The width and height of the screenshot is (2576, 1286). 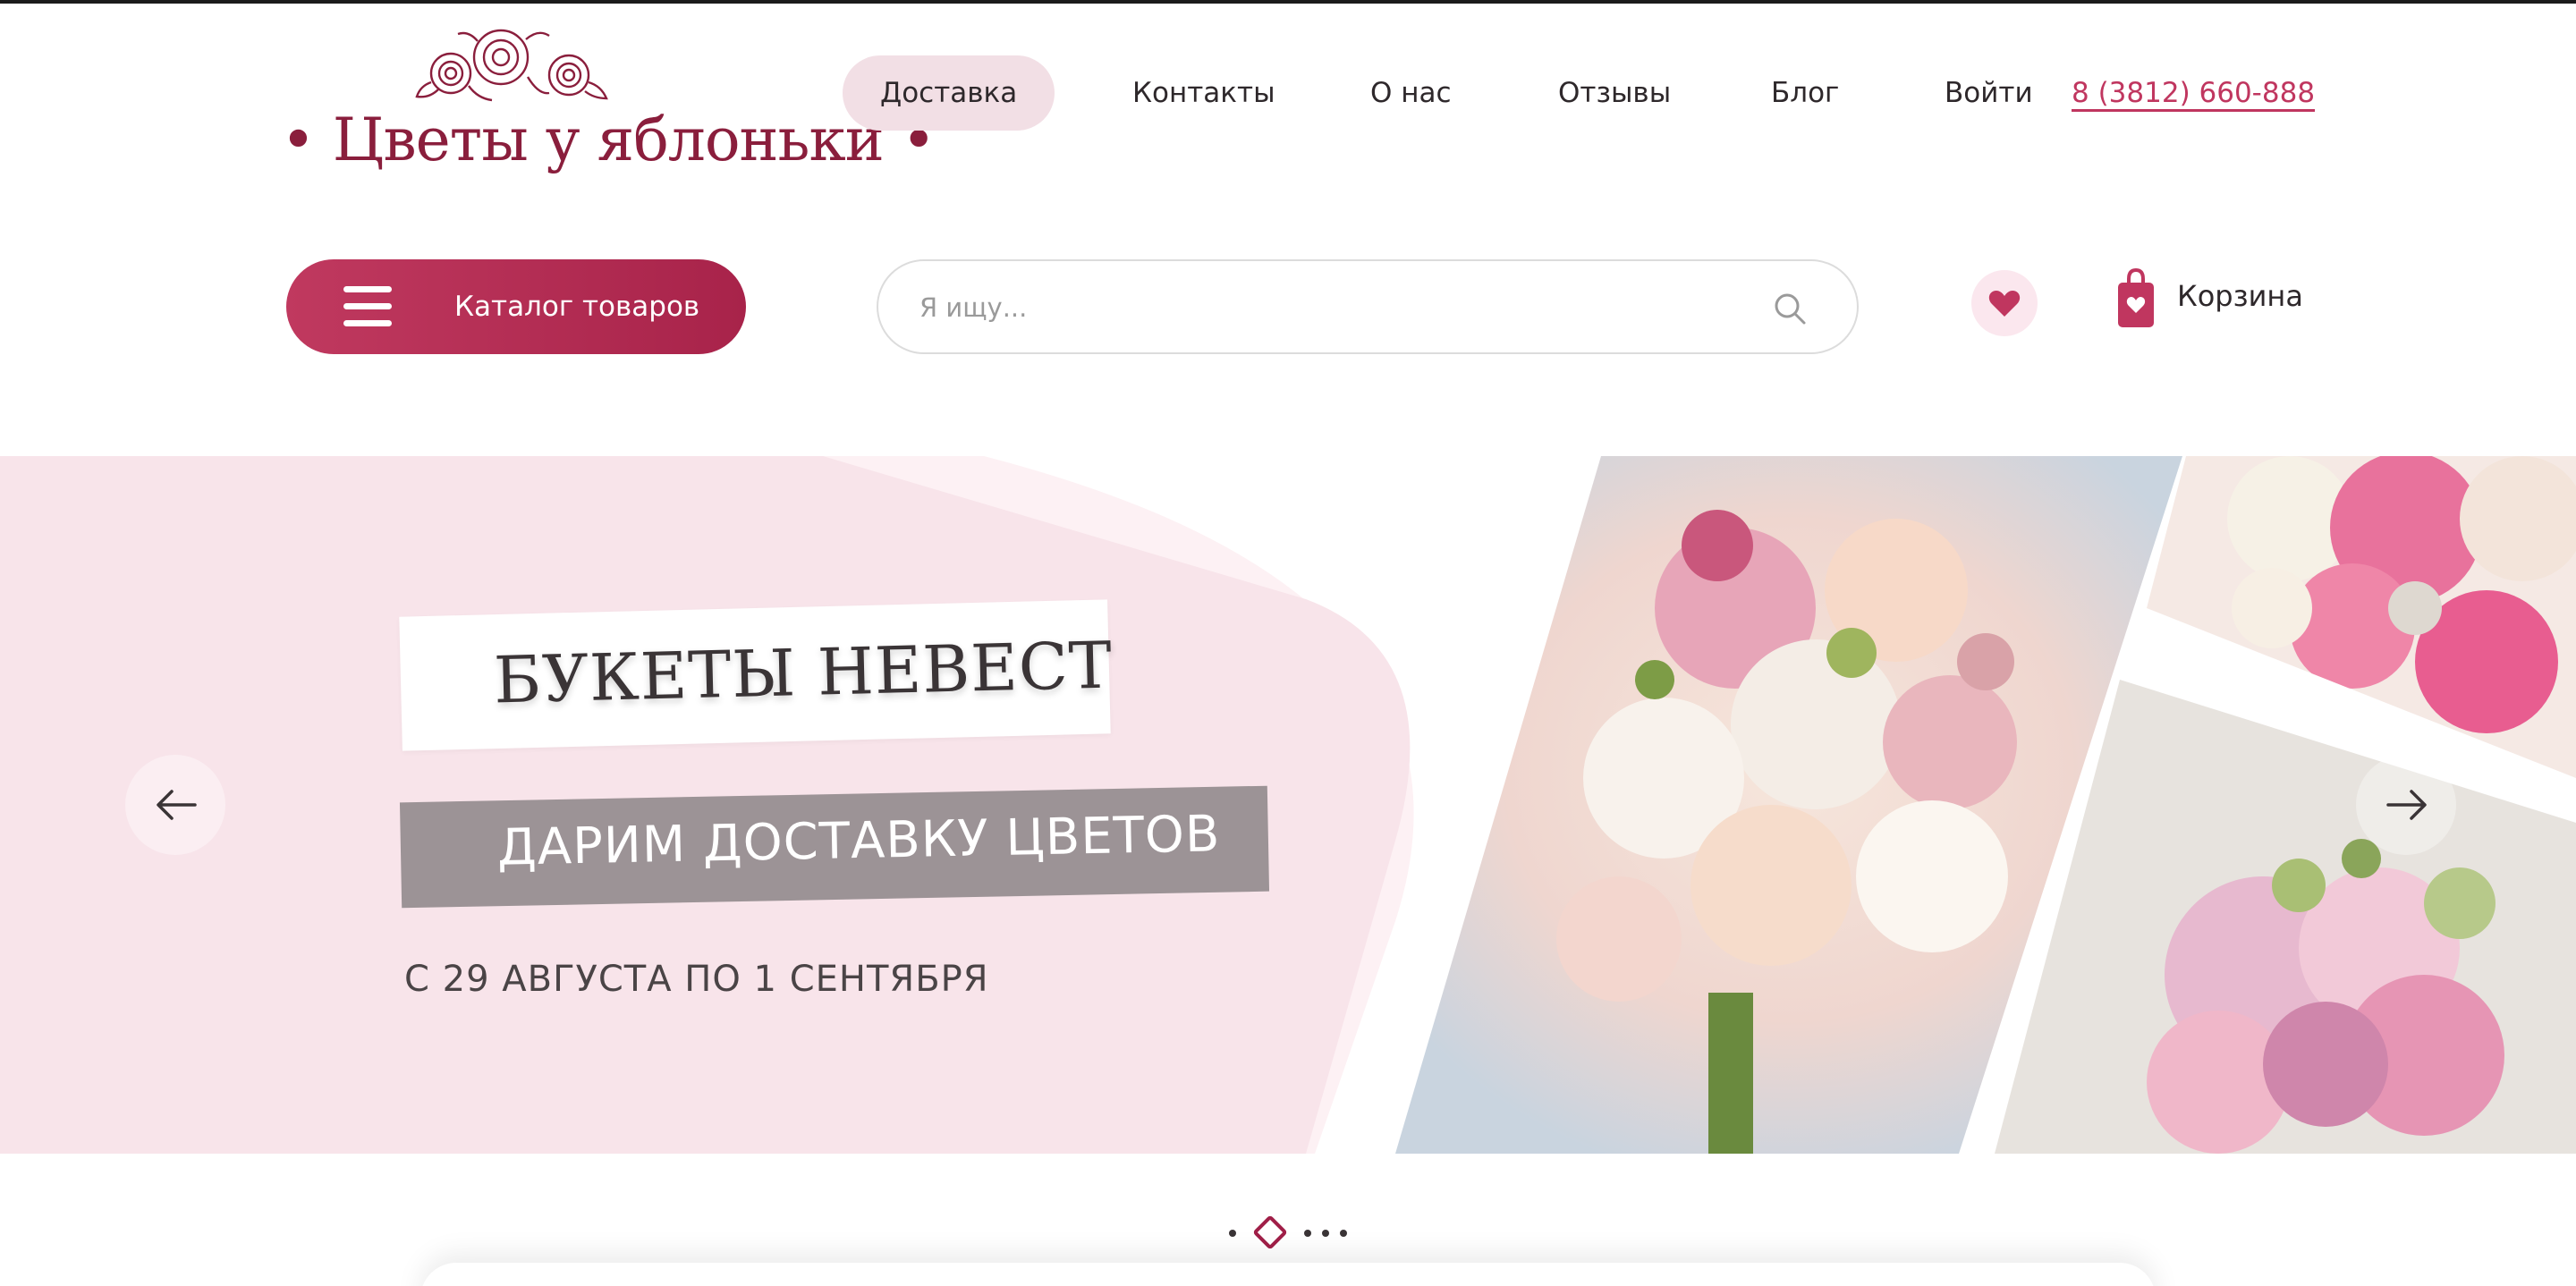 I want to click on favorites-button, so click(x=2004, y=303).